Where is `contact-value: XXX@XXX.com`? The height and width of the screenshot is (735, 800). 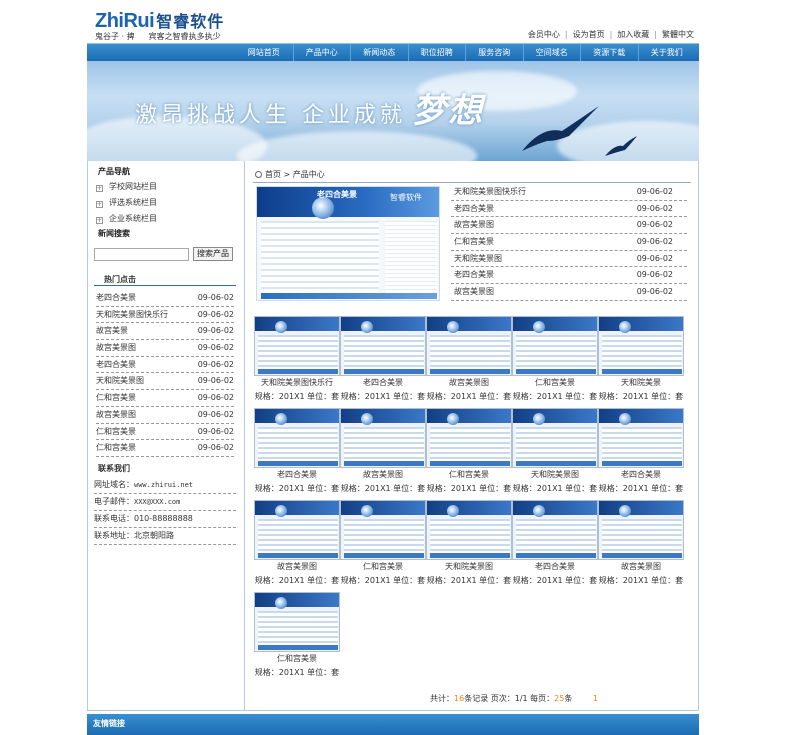
contact-value: XXX@XXX.com is located at coordinates (157, 502).